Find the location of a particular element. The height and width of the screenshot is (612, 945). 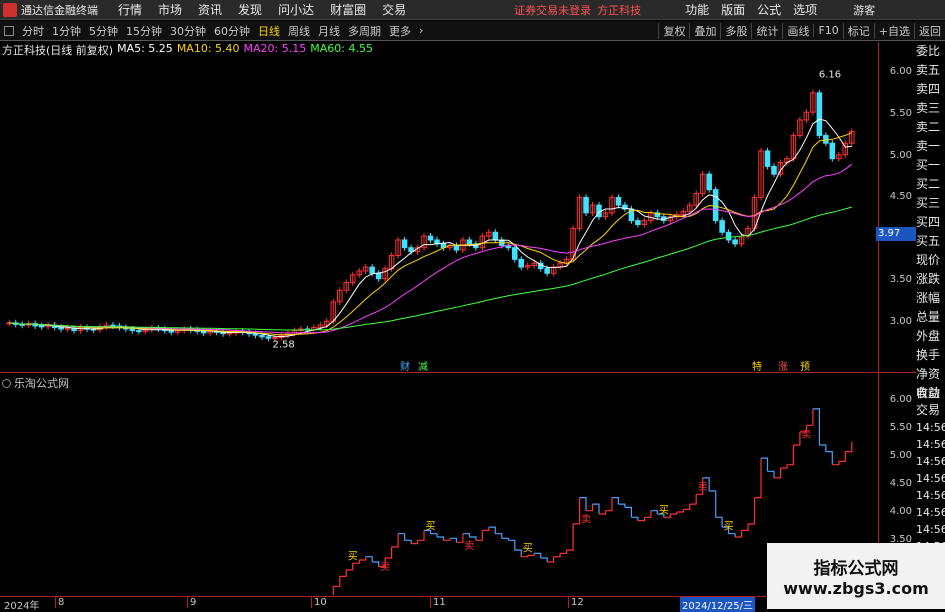

period-monthly: 月线 is located at coordinates (329, 31).